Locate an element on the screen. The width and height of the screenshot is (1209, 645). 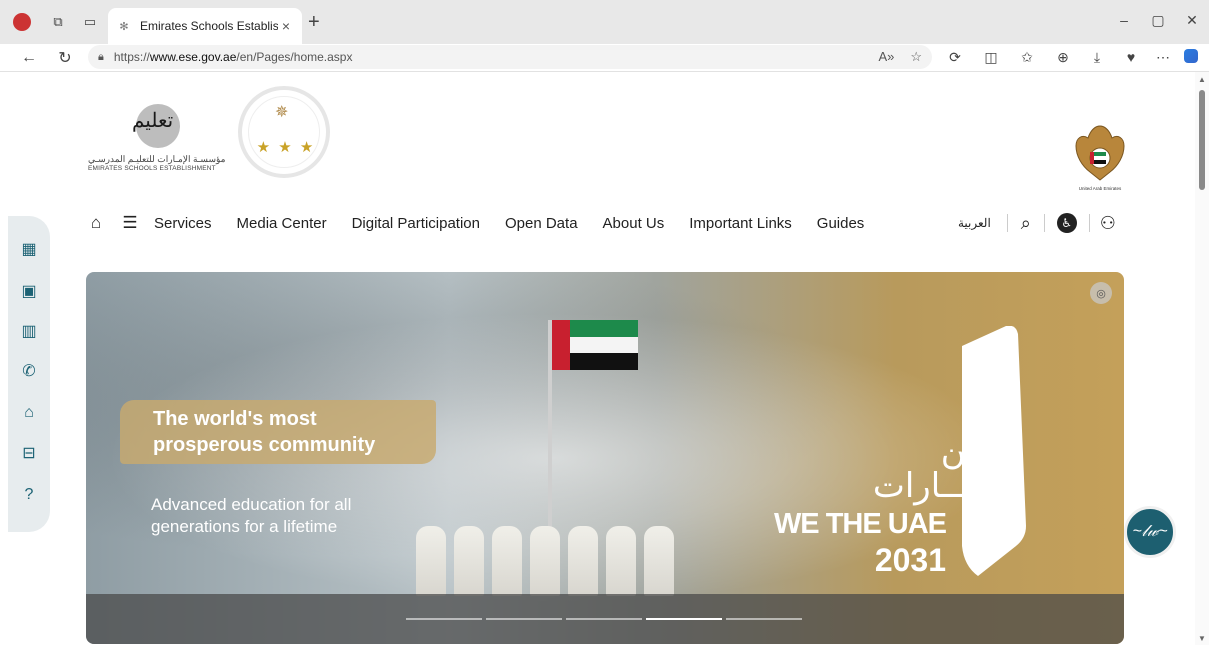
active-tab: ✻ Emirates Schools Establishment × is located at coordinates (205, 26).